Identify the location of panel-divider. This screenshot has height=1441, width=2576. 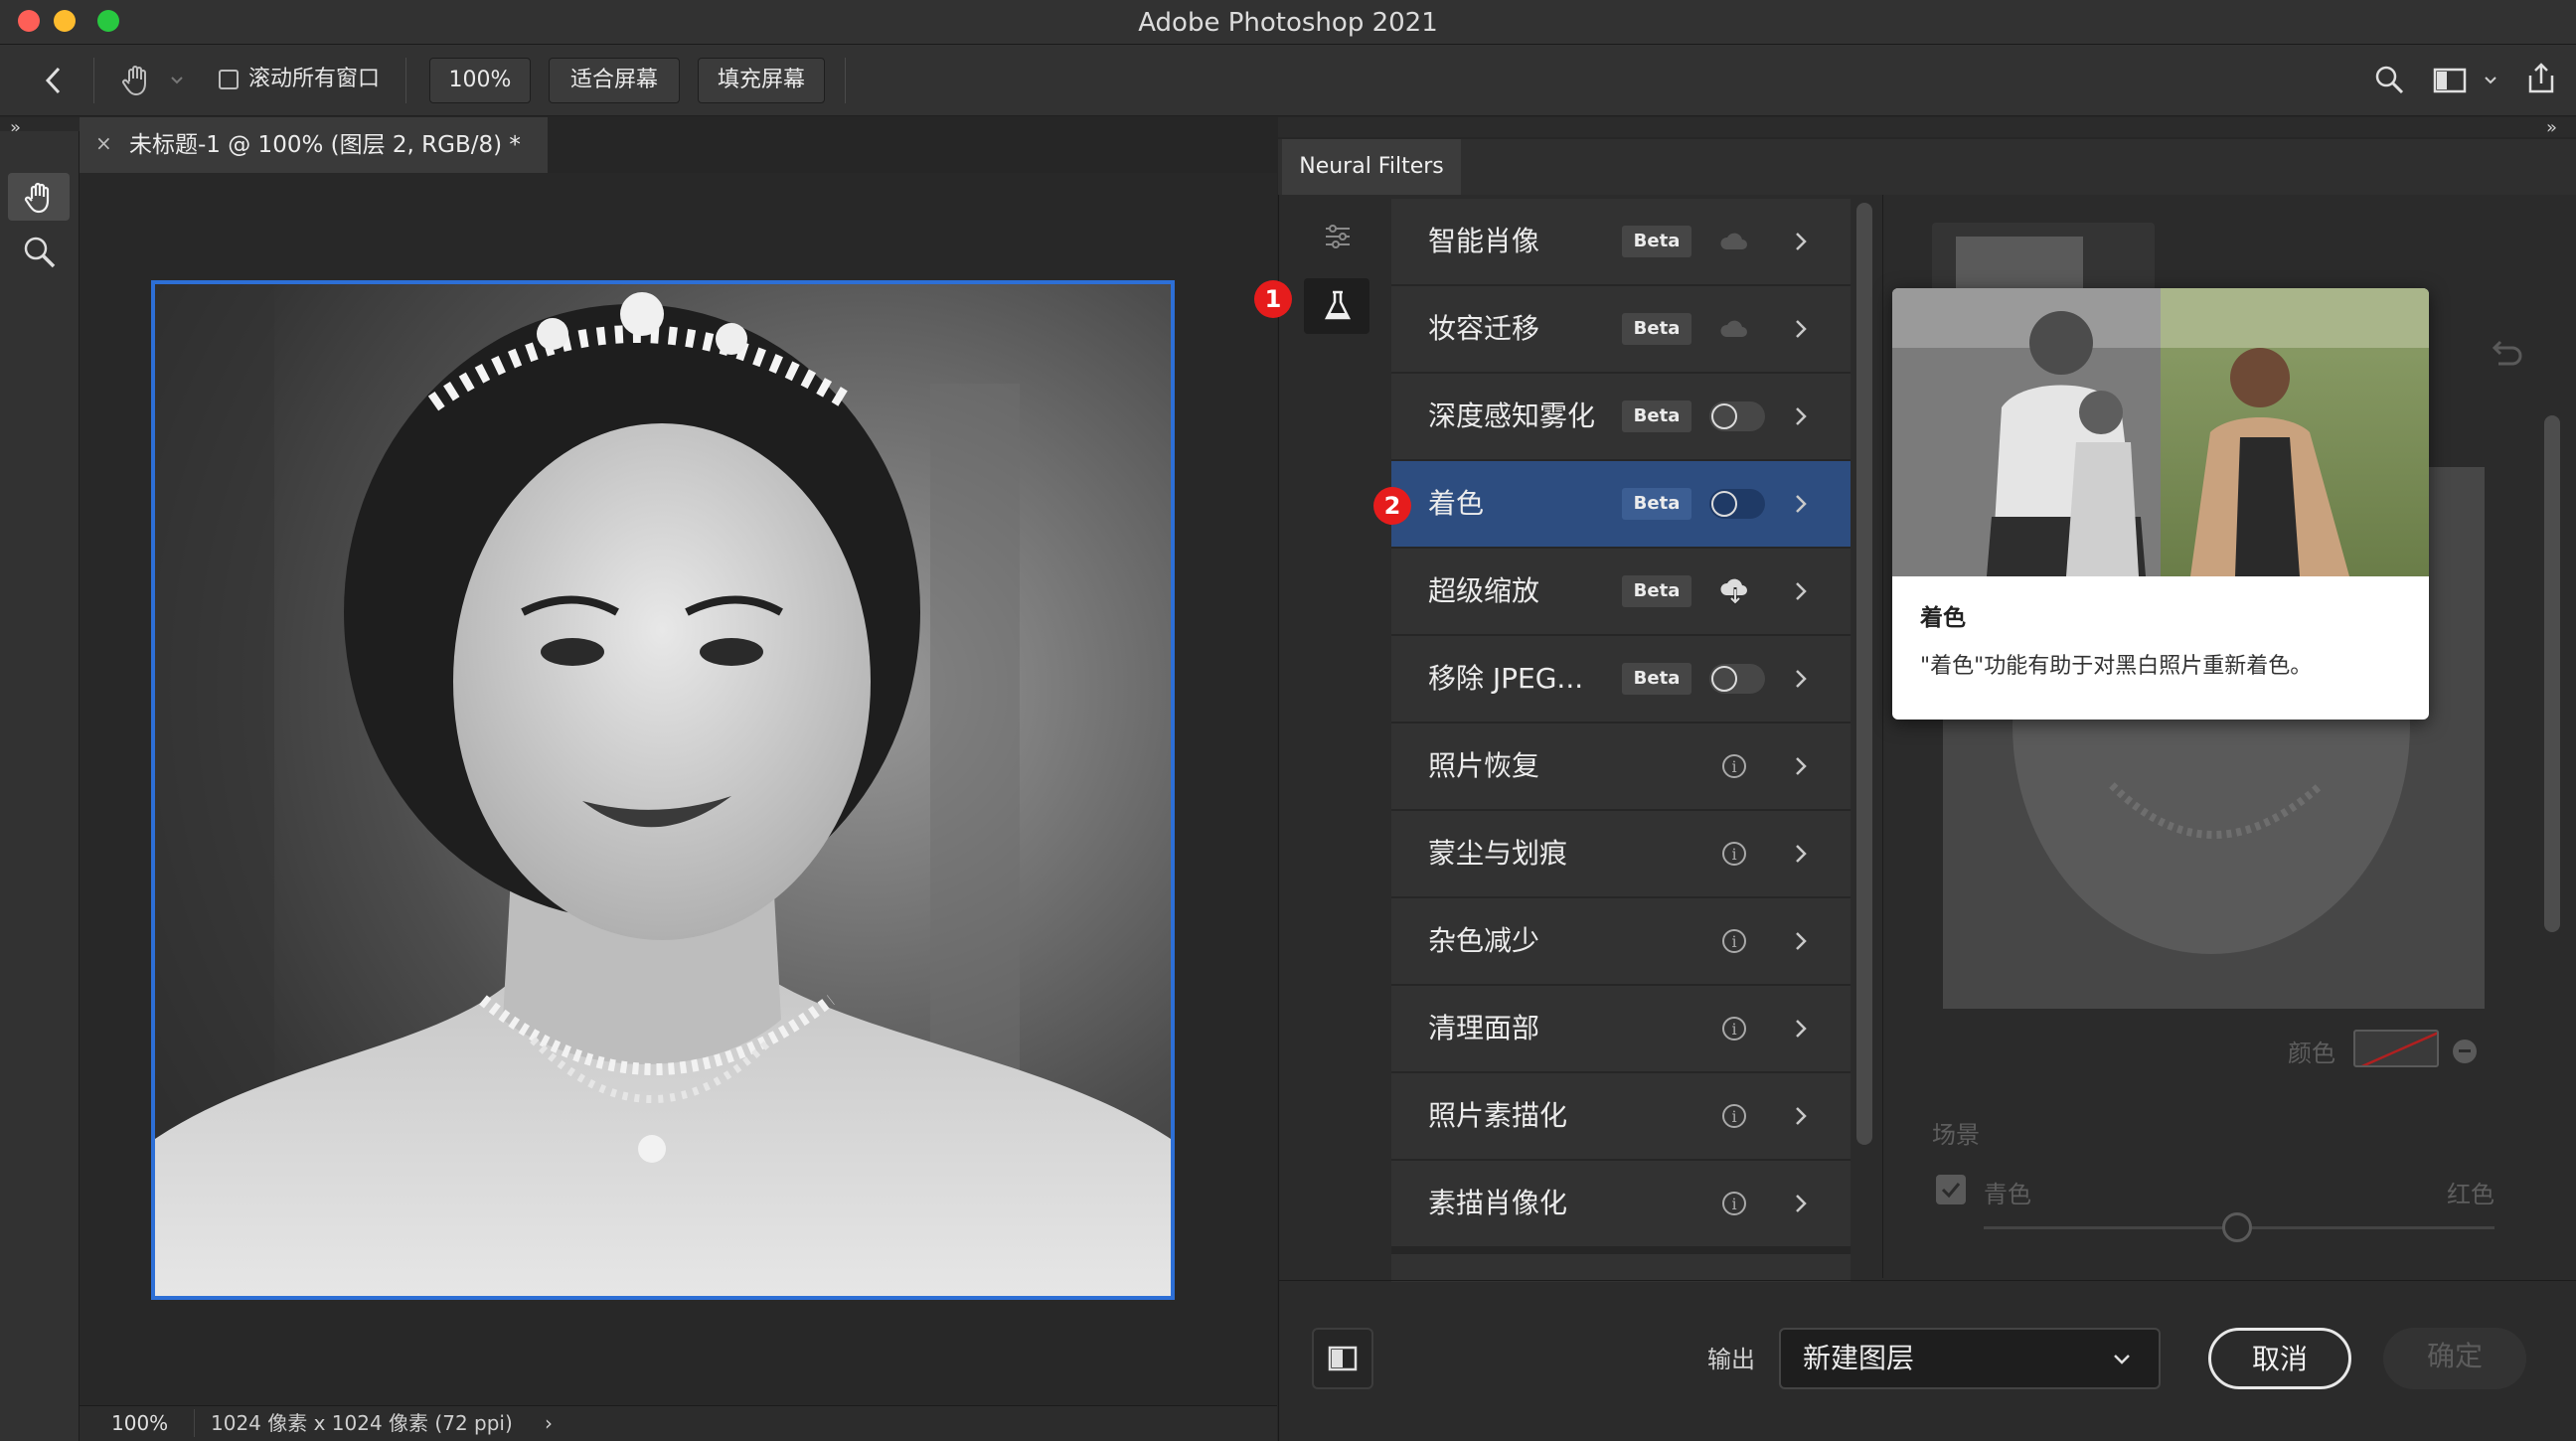
(1882, 737).